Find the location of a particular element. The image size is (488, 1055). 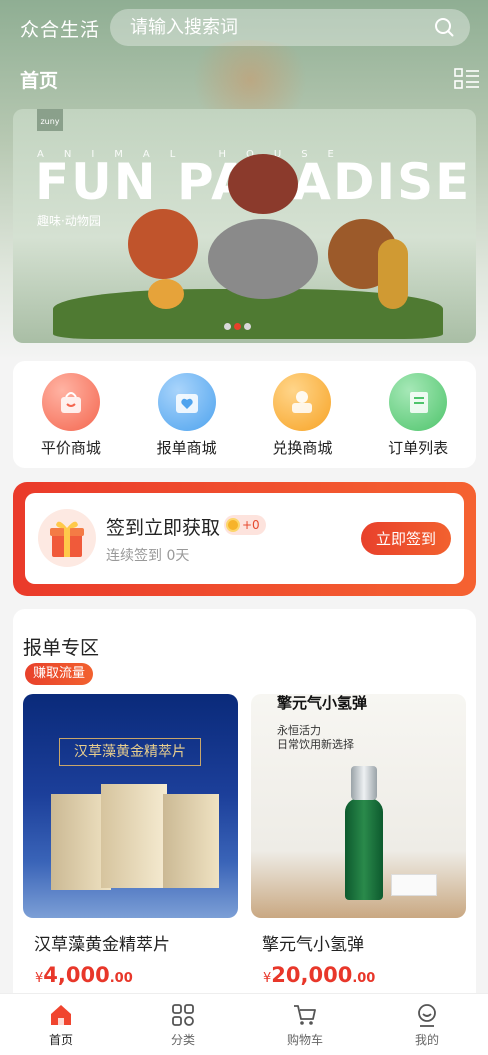

category-grid: 平价商城 报单商城 兑换商城 订单列表 is located at coordinates (244, 414).